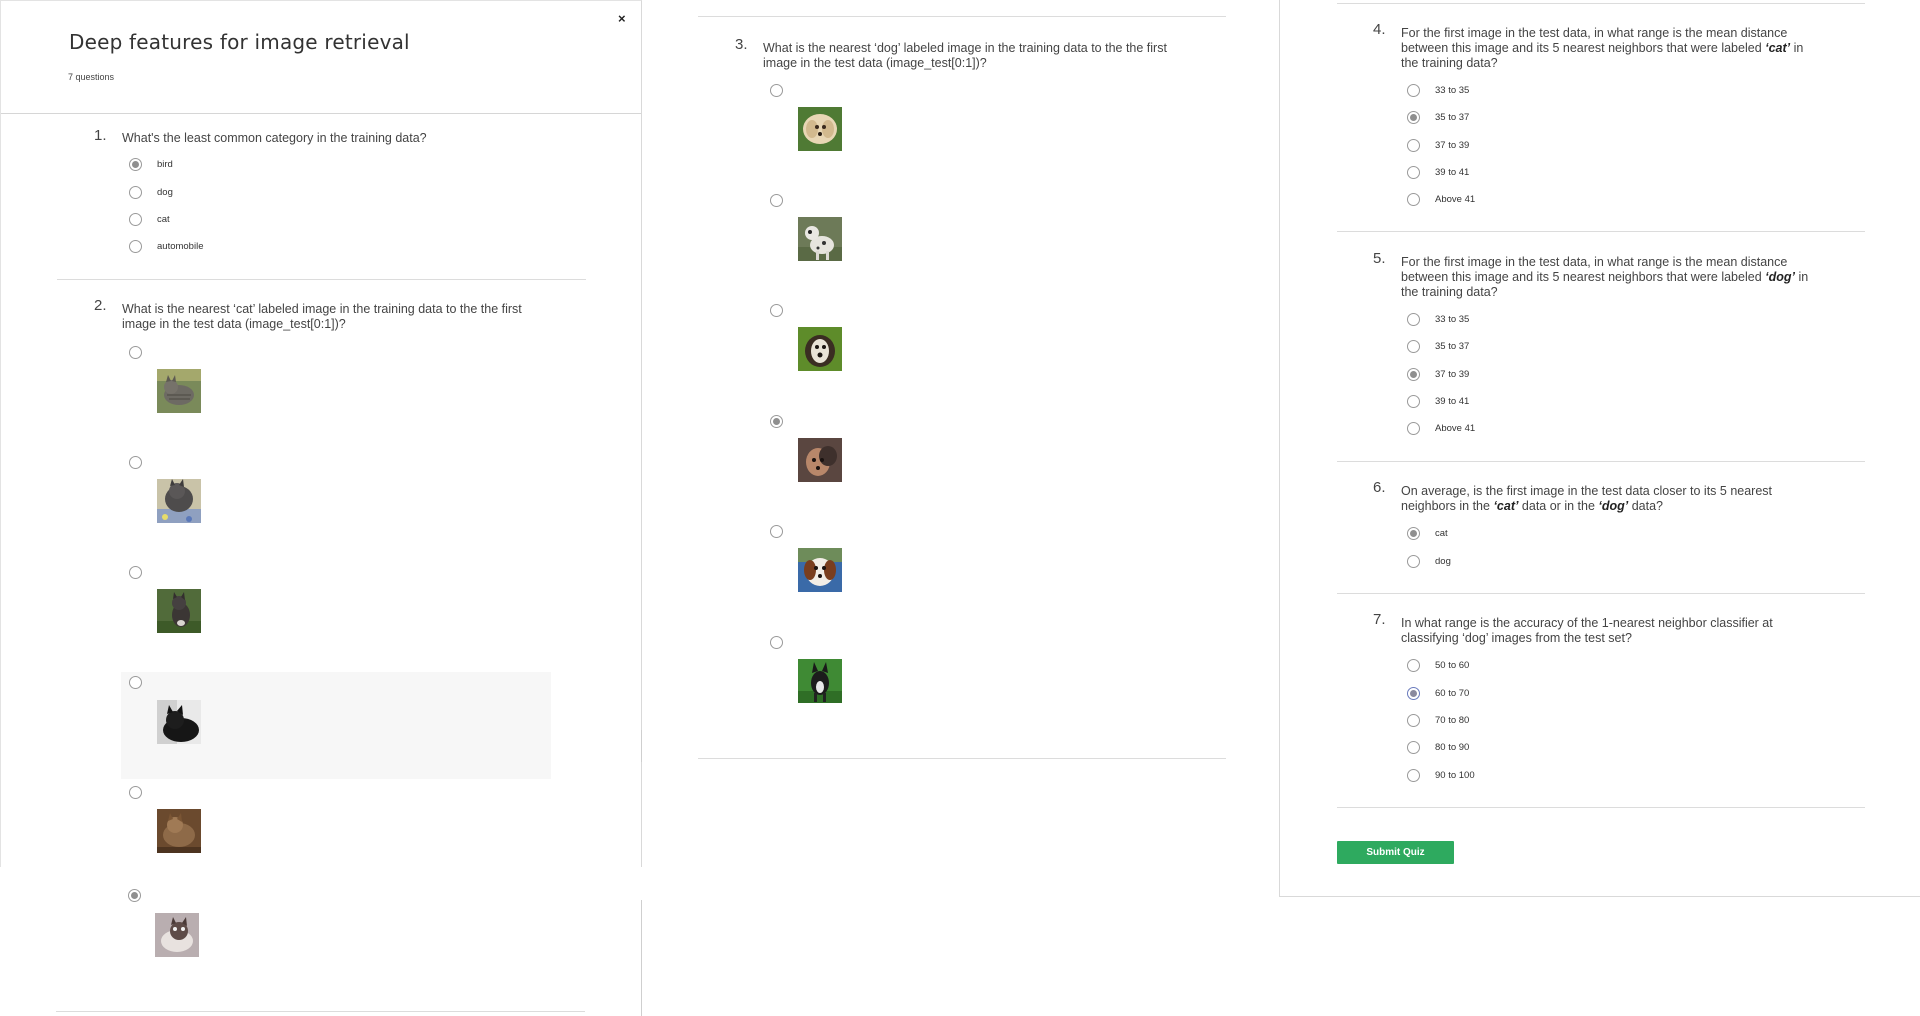  Describe the element at coordinates (1558, 506) in the screenshot. I see `question-text-part: data or in the` at that location.